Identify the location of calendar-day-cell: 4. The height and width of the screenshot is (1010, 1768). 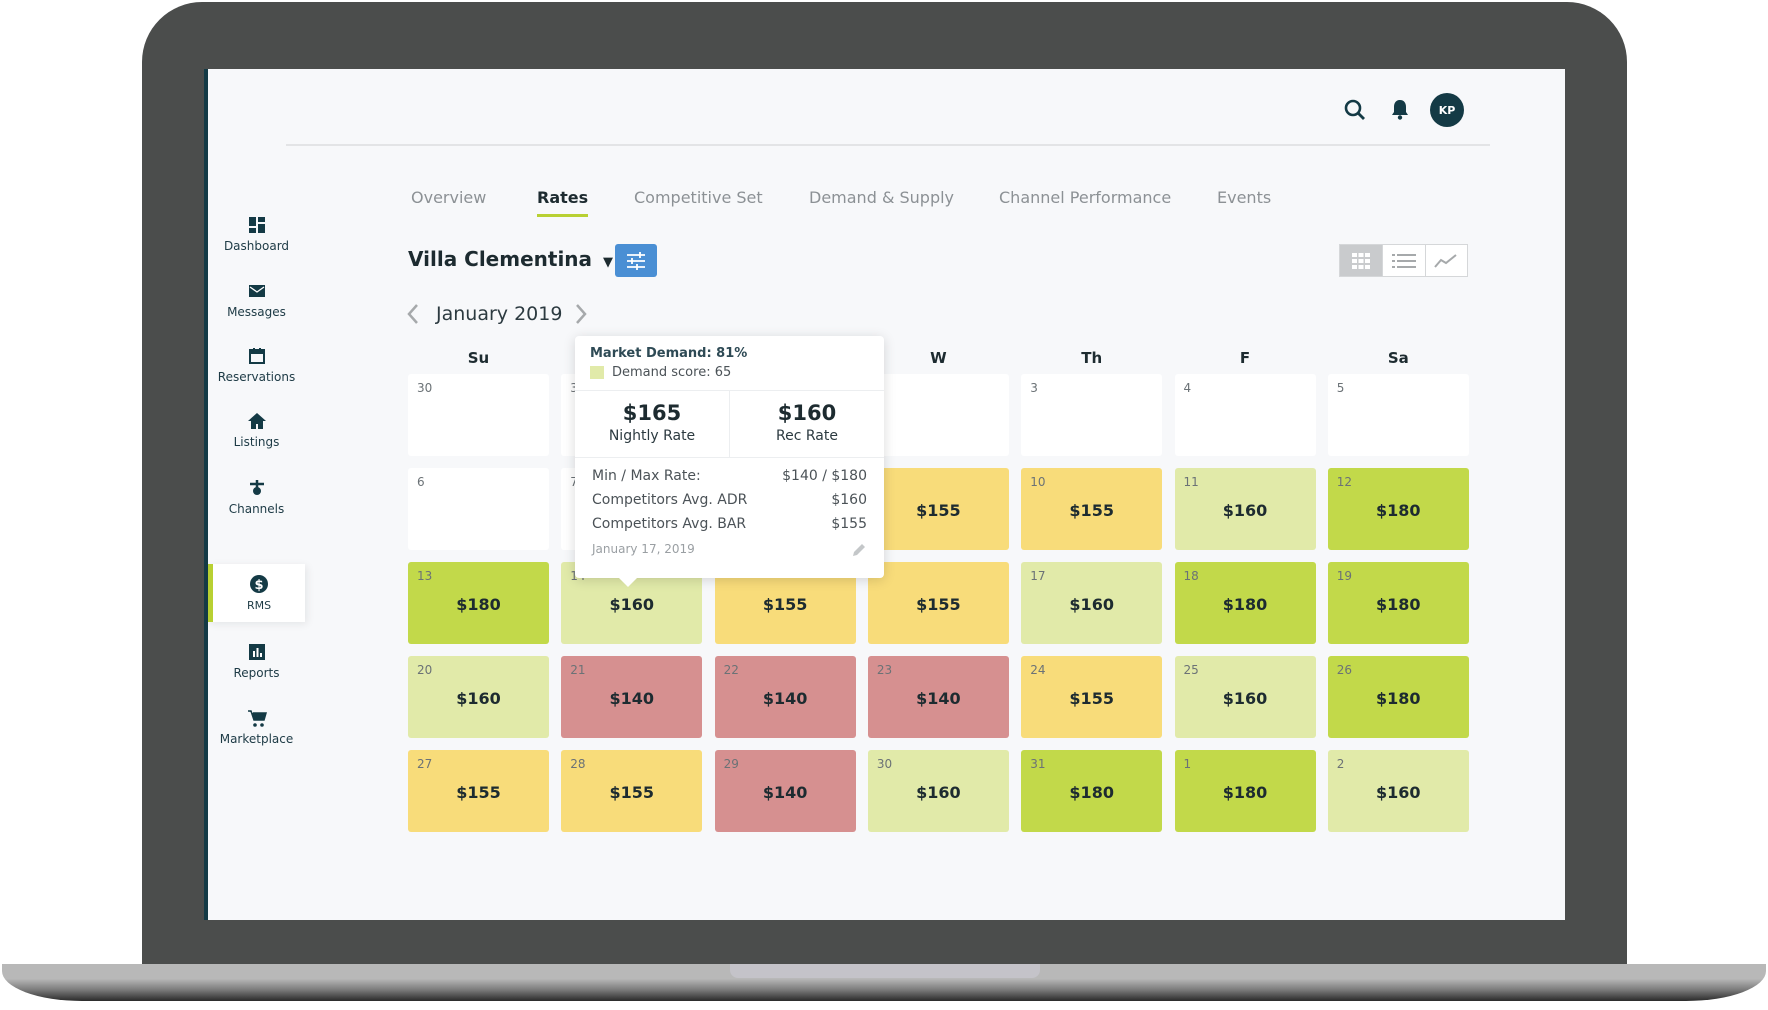
(1245, 415).